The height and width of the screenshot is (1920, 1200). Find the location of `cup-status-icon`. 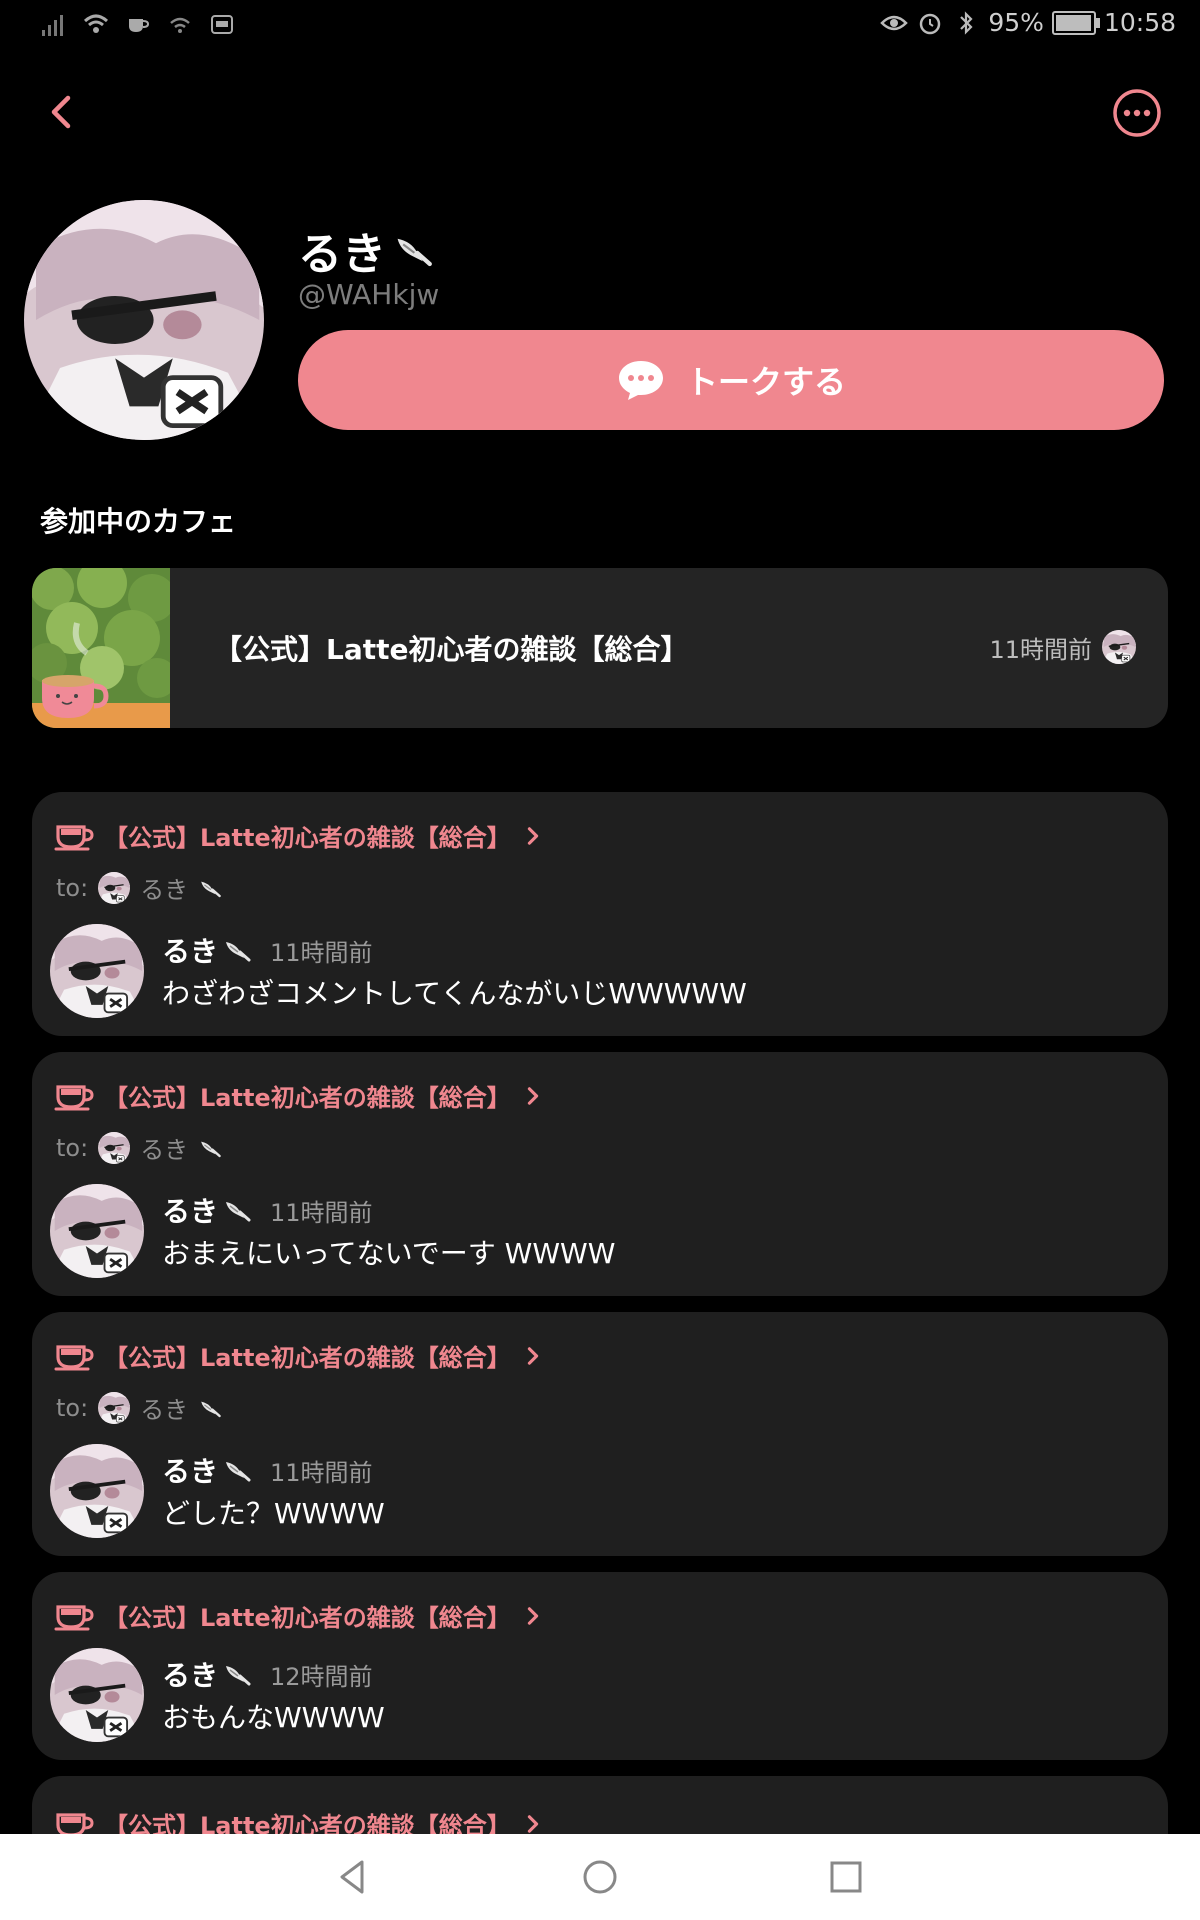

cup-status-icon is located at coordinates (139, 25).